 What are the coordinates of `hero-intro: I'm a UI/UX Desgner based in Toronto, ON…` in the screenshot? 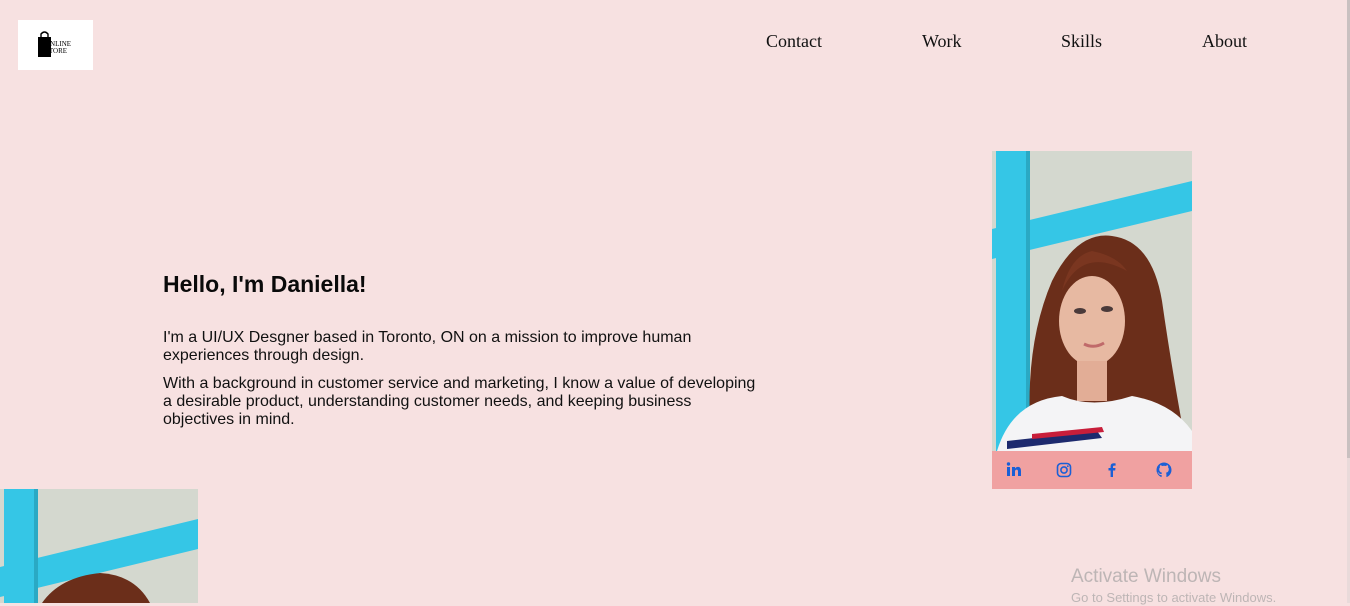 It's located at (427, 346).